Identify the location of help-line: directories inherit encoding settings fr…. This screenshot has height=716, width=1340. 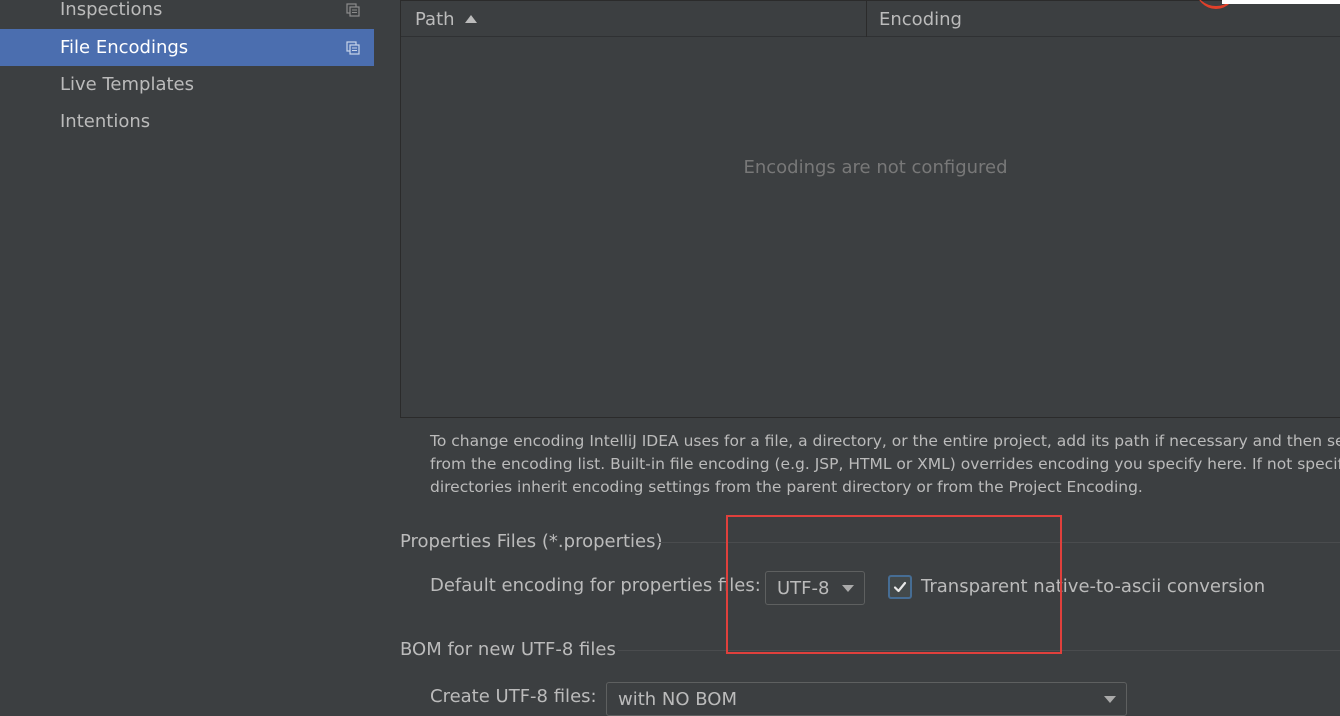
(786, 487).